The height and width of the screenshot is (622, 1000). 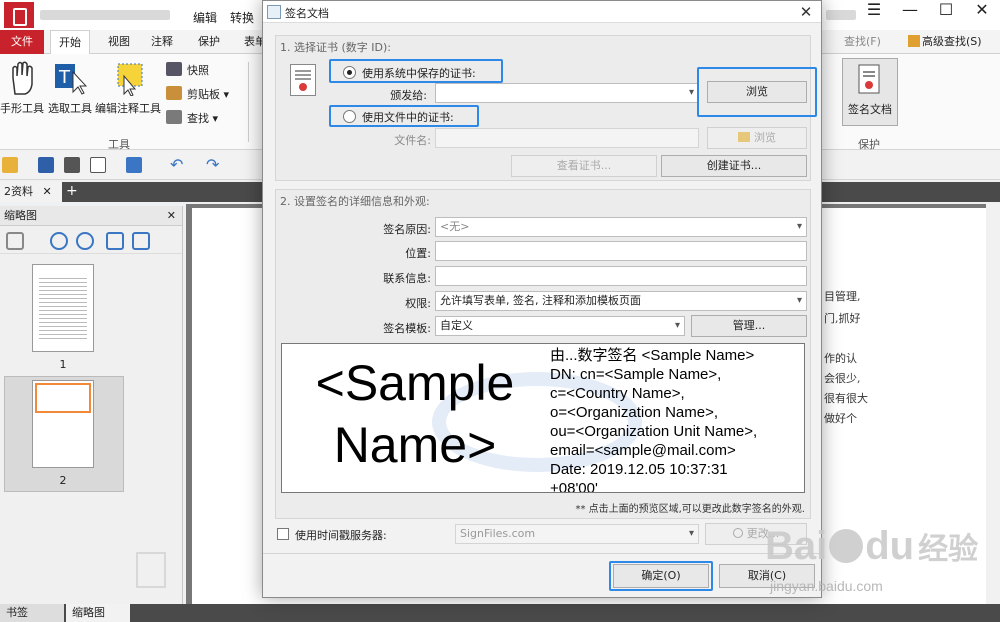 I want to click on clipboard-button: 剪贴板 ▾, so click(x=197, y=95).